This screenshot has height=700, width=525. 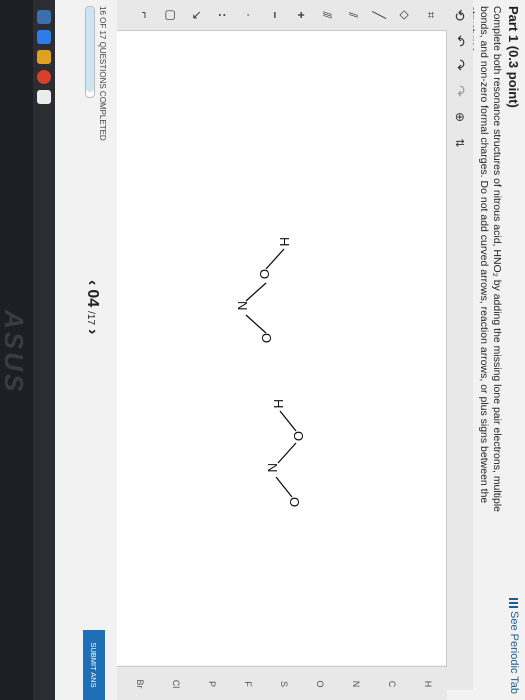 I want to click on undo-icon: ↶, so click(x=460, y=41).